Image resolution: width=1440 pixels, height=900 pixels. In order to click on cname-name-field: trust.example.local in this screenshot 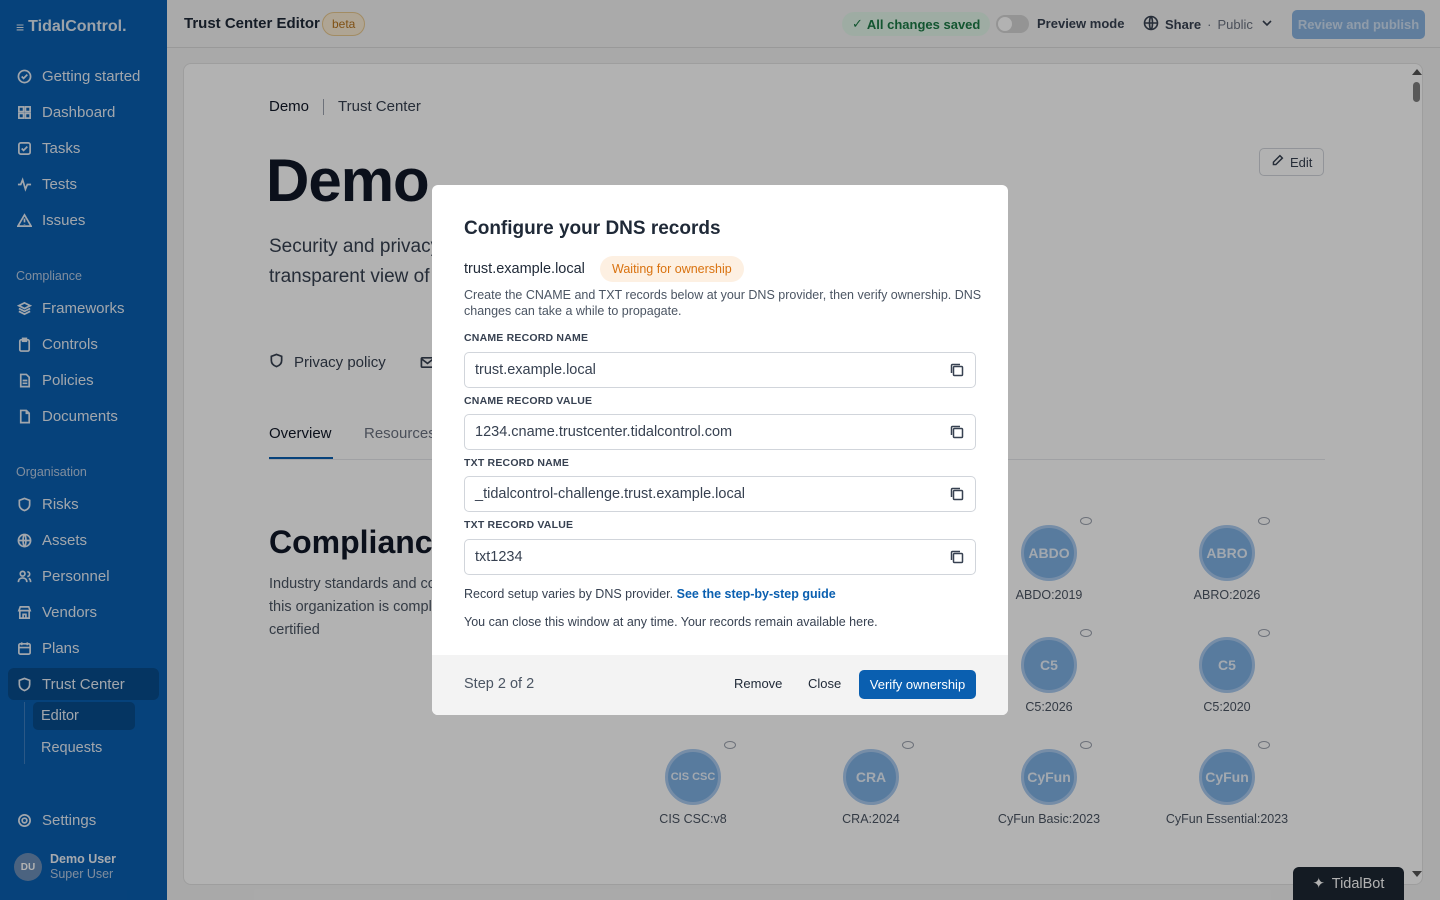, I will do `click(720, 370)`.